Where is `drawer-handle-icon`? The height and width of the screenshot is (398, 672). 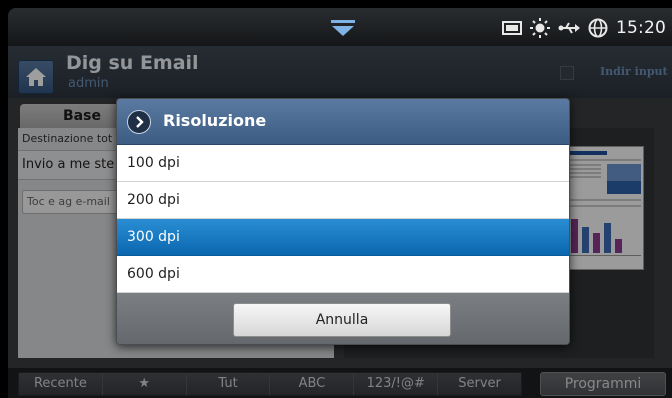 drawer-handle-icon is located at coordinates (343, 28).